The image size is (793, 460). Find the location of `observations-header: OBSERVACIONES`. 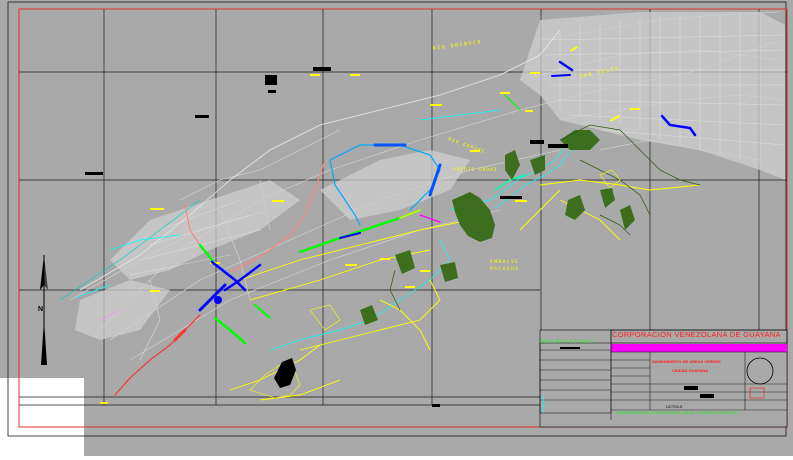

observations-header: OBSERVACIONES is located at coordinates (567, 342).